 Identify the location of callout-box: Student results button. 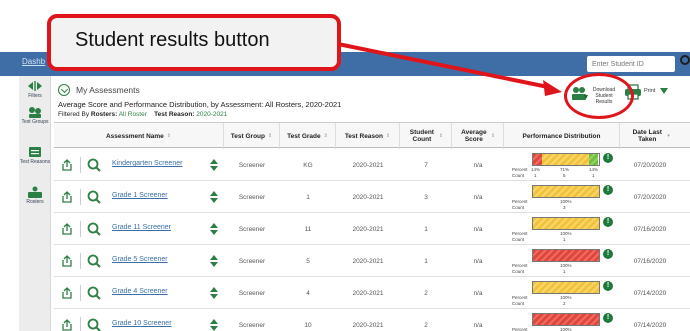
(194, 42).